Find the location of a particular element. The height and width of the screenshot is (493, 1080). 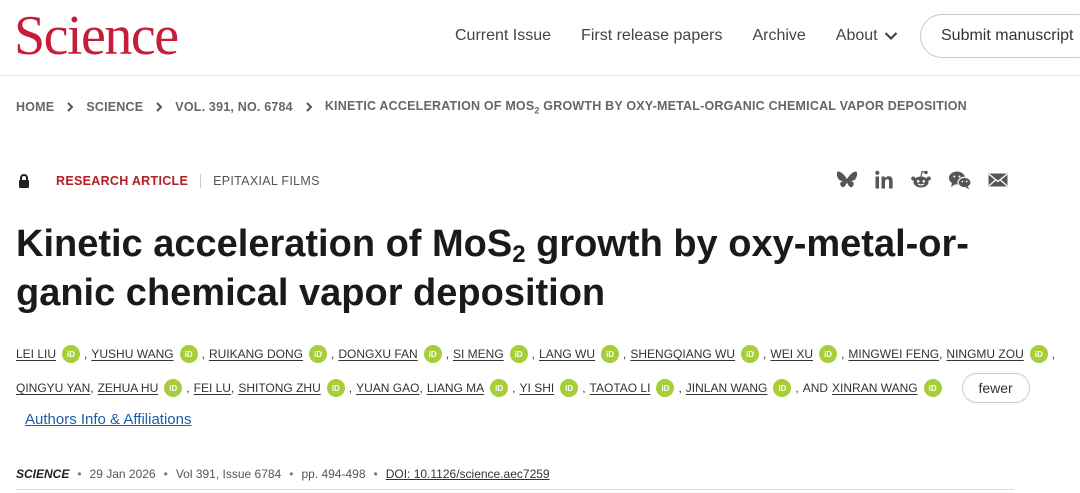

reddit-icon is located at coordinates (921, 182).